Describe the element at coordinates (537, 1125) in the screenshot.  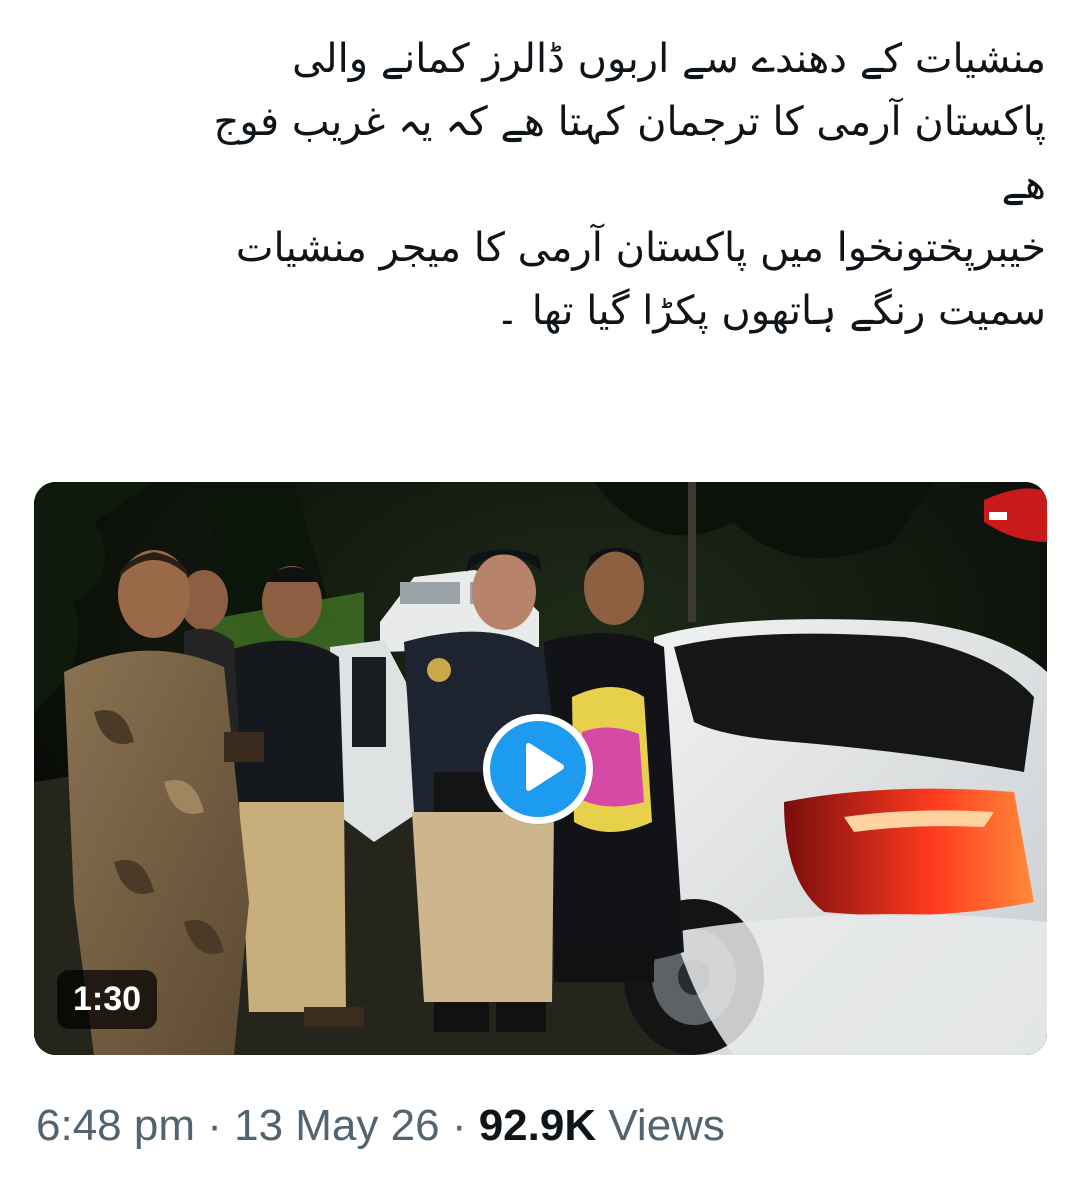
I see `views-count: 92.9K` at that location.